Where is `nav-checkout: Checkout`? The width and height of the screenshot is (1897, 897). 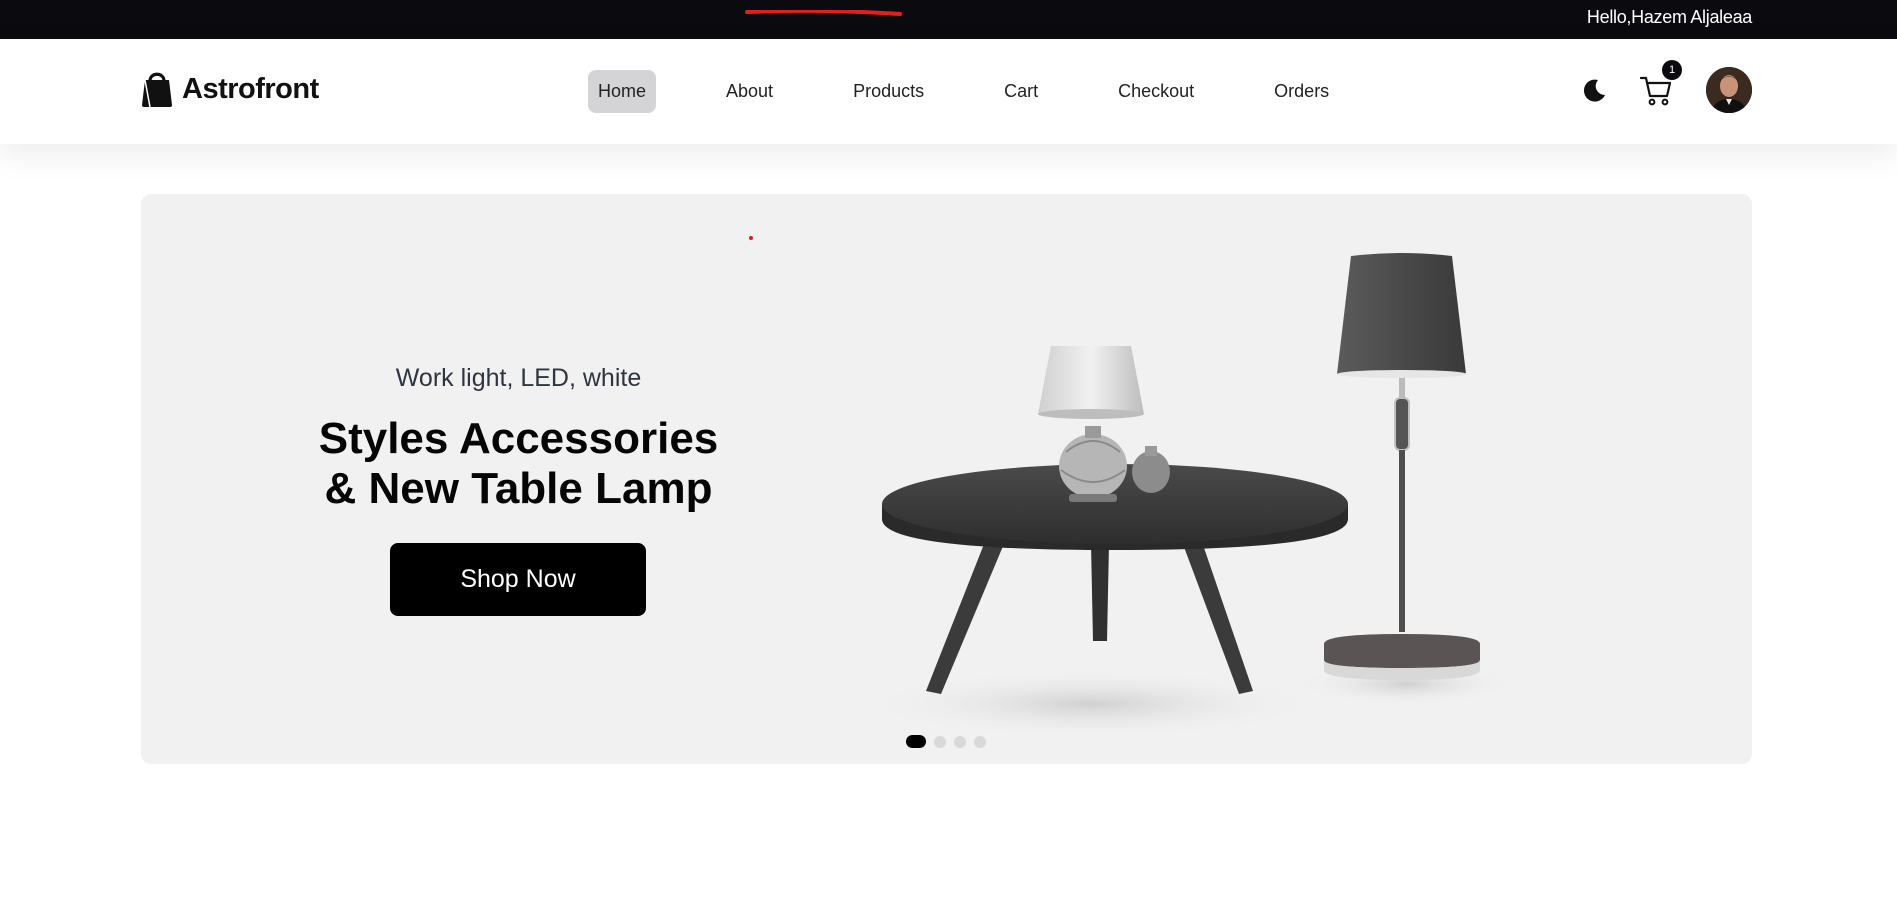 nav-checkout: Checkout is located at coordinates (1156, 91).